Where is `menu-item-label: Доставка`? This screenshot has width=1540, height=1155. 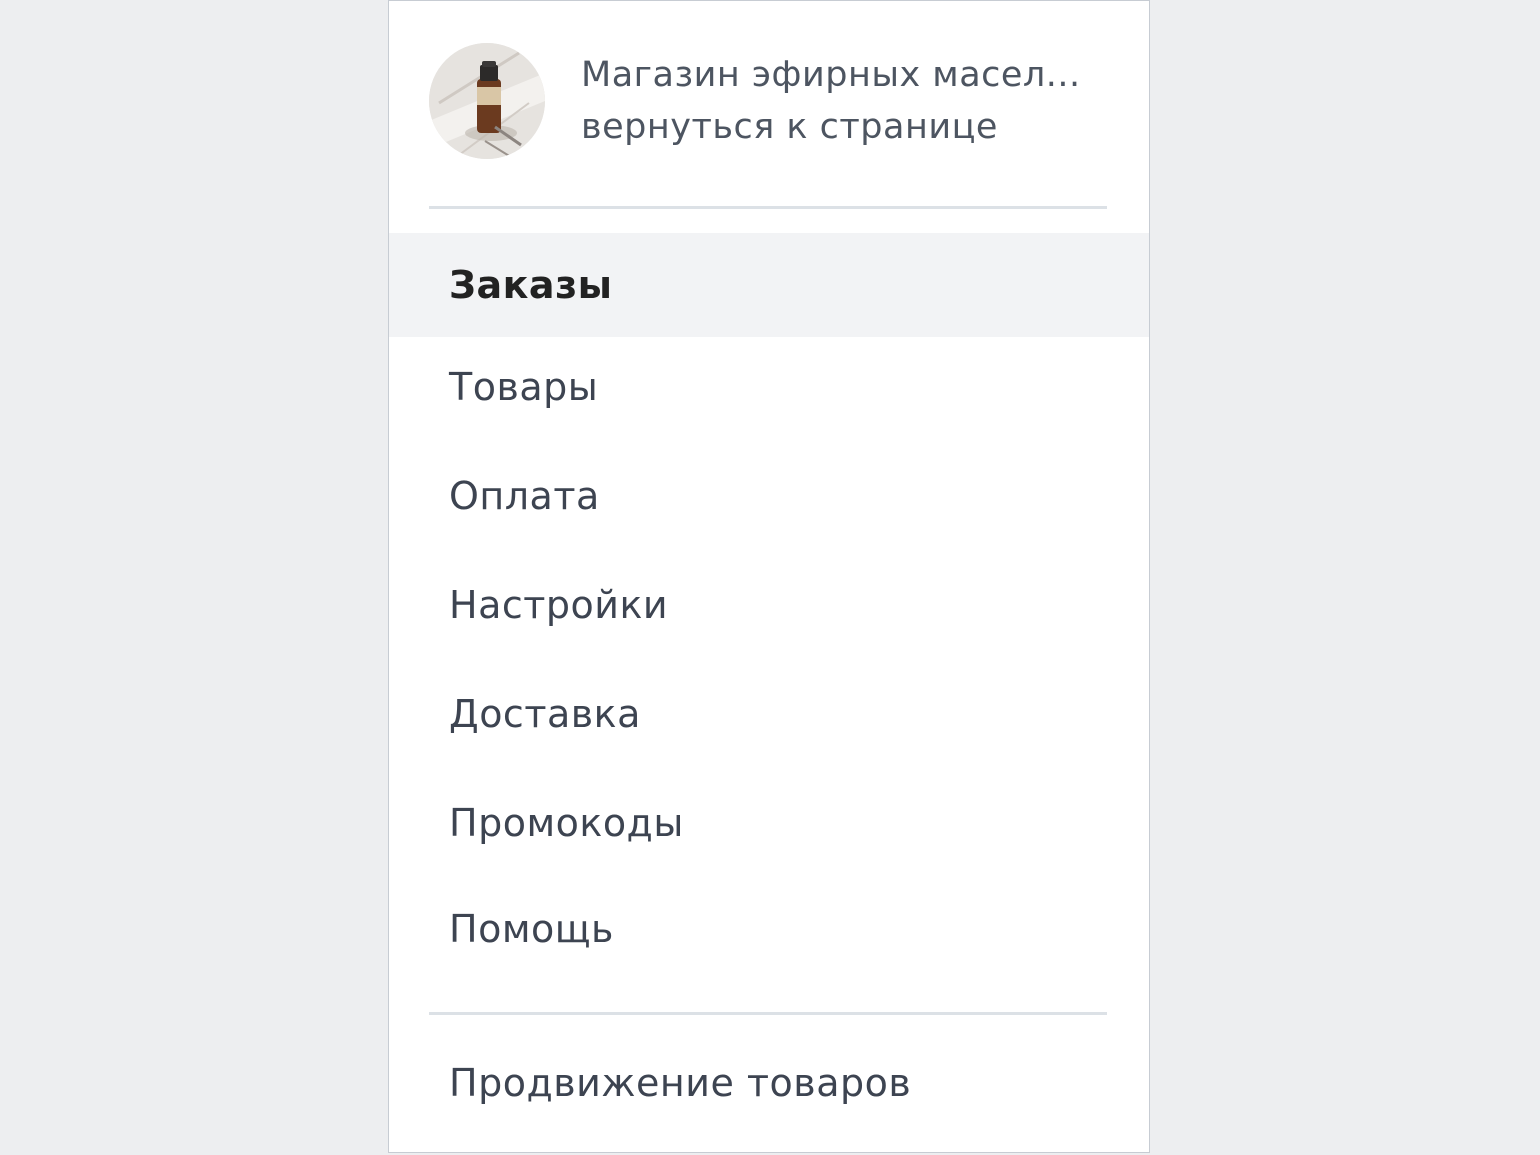 menu-item-label: Доставка is located at coordinates (545, 714).